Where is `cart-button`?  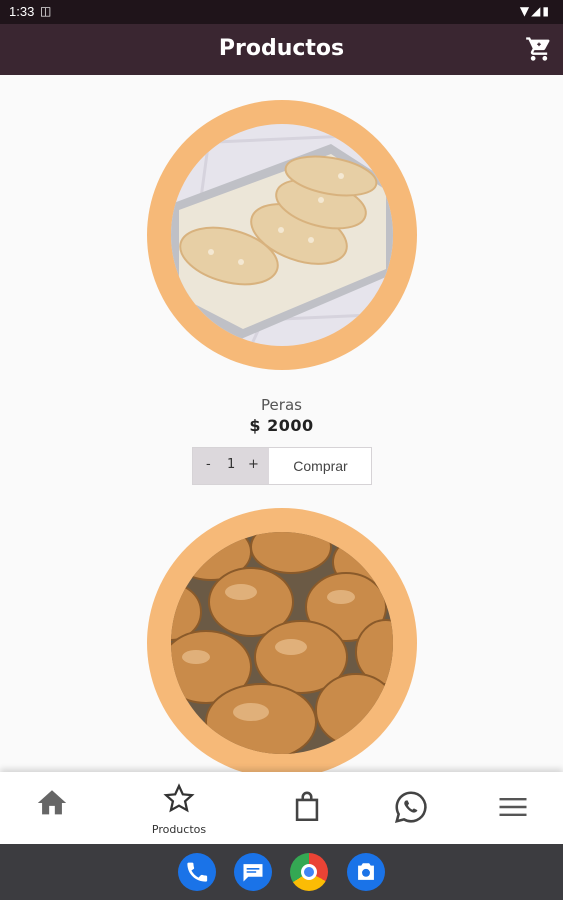
cart-button is located at coordinates (539, 49).